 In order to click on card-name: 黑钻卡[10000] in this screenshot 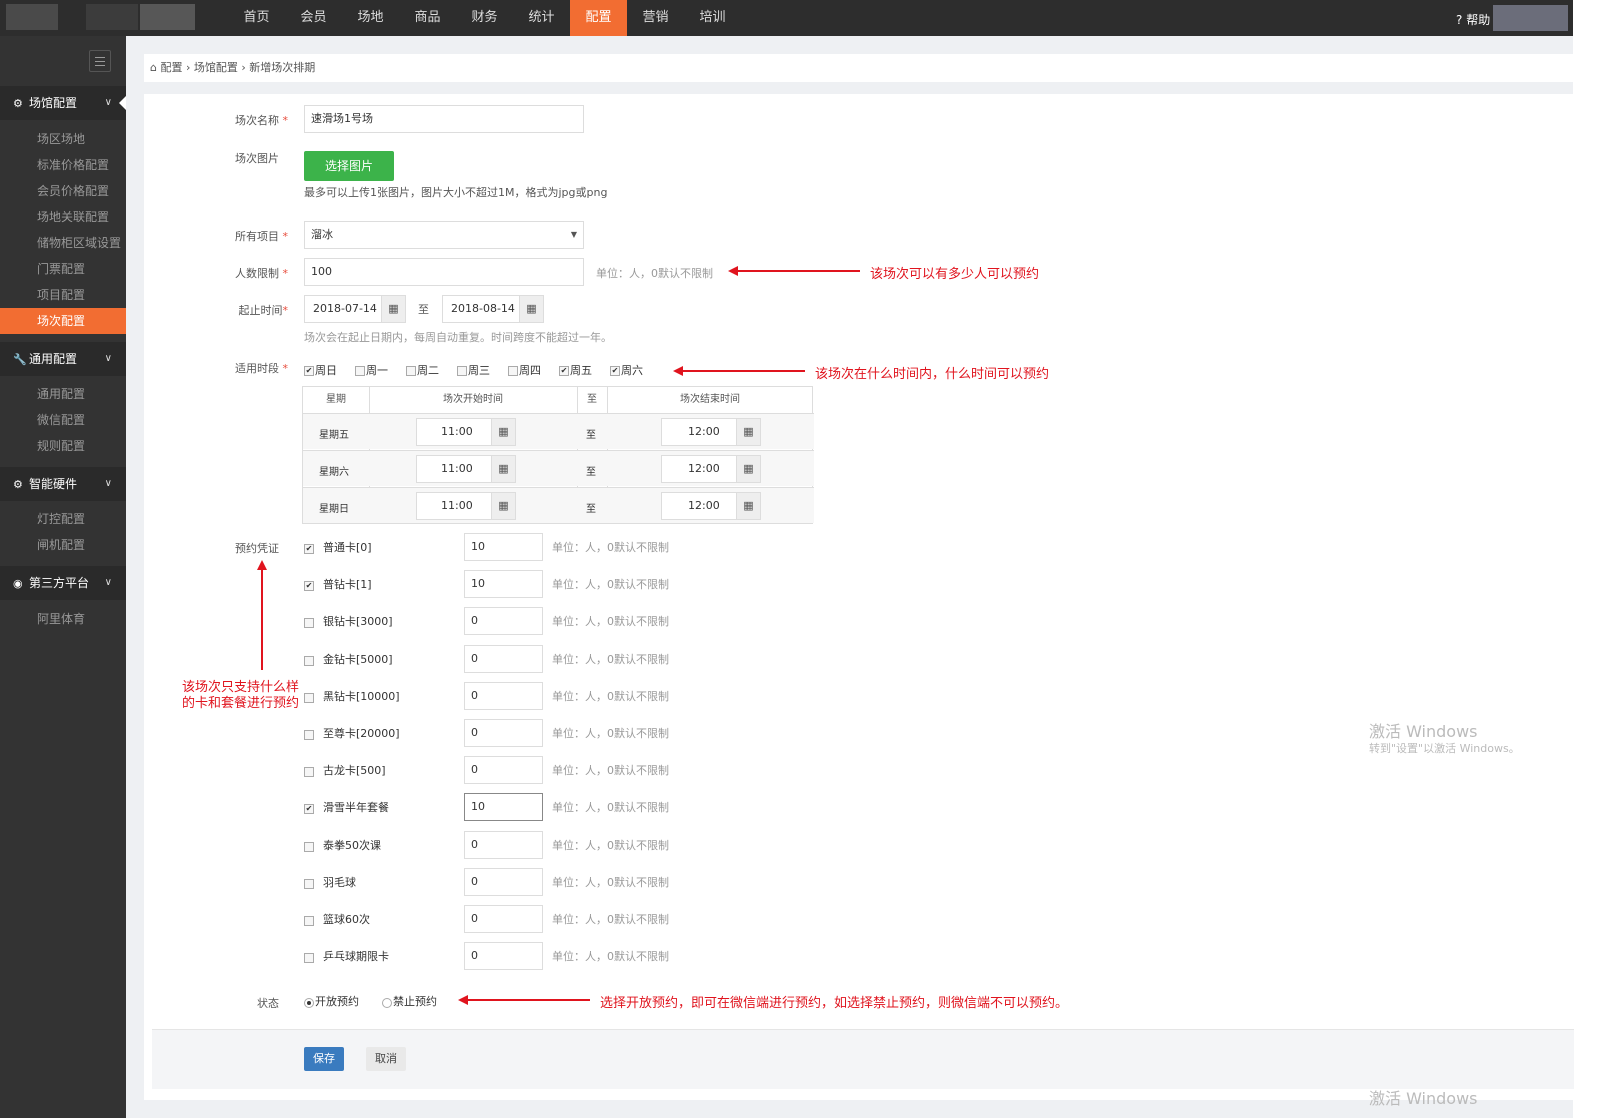, I will do `click(361, 696)`.